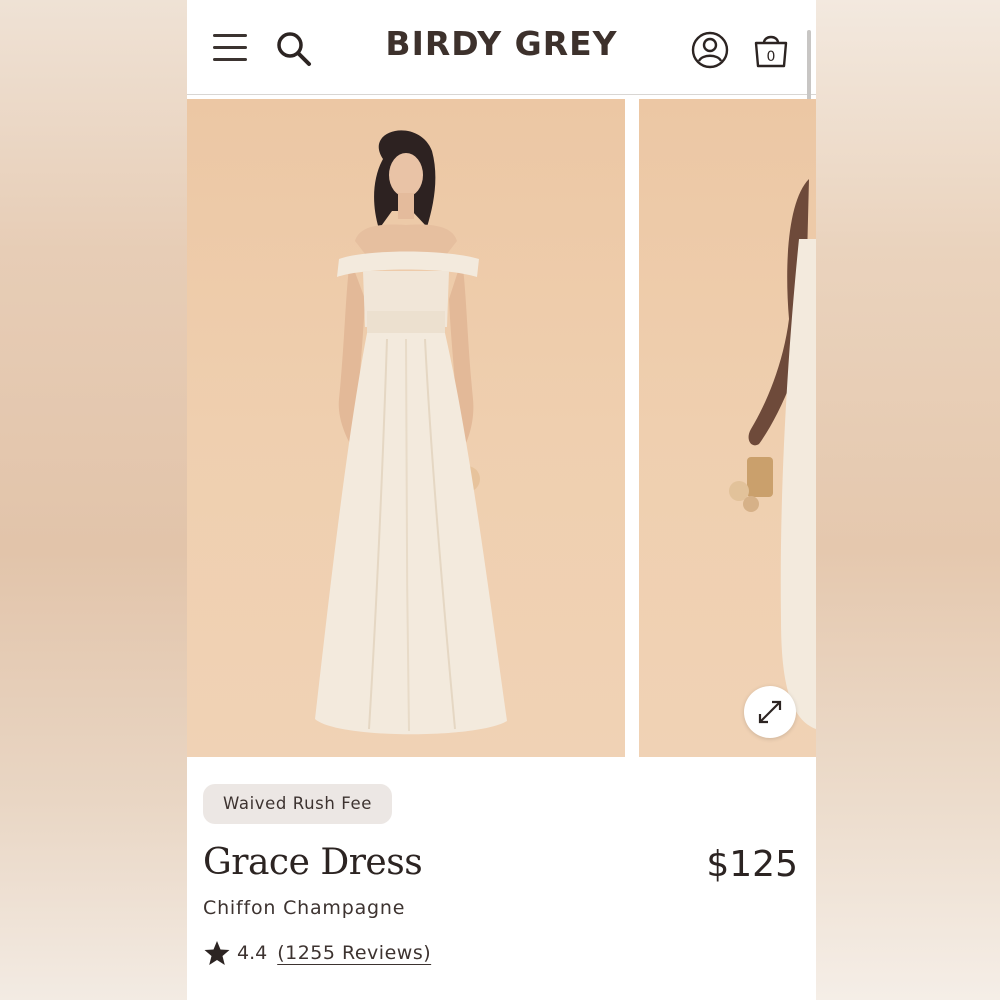 The width and height of the screenshot is (1000, 1000). I want to click on bag-count: 0, so click(771, 57).